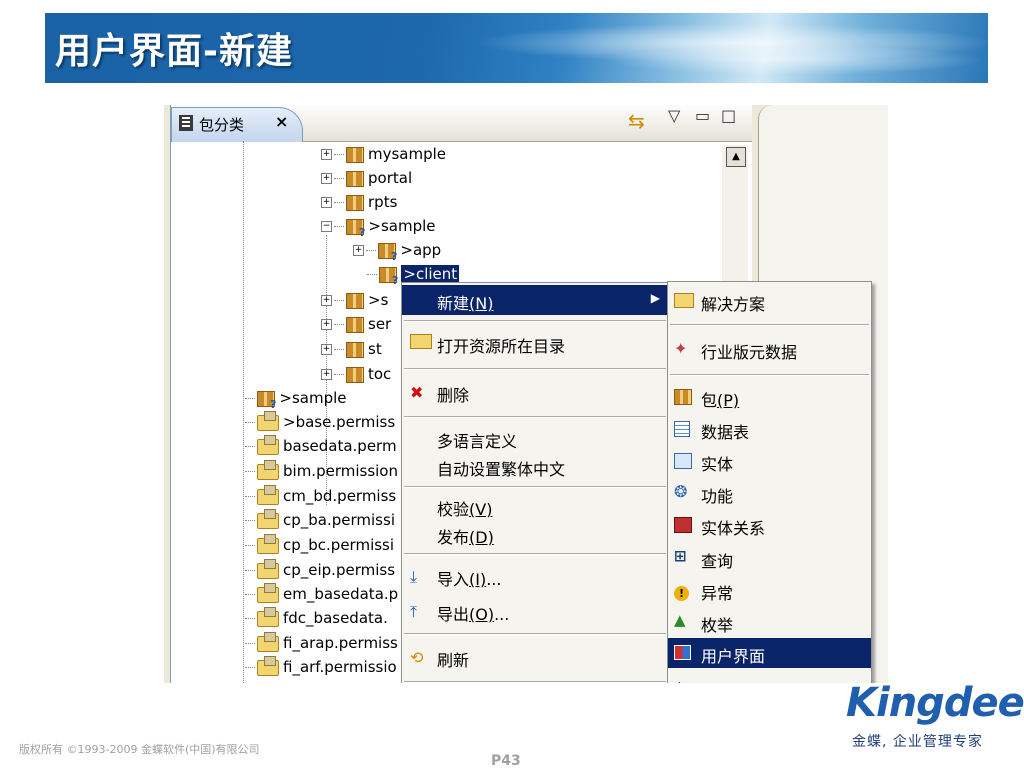  I want to click on tree-item-label: toc, so click(380, 374).